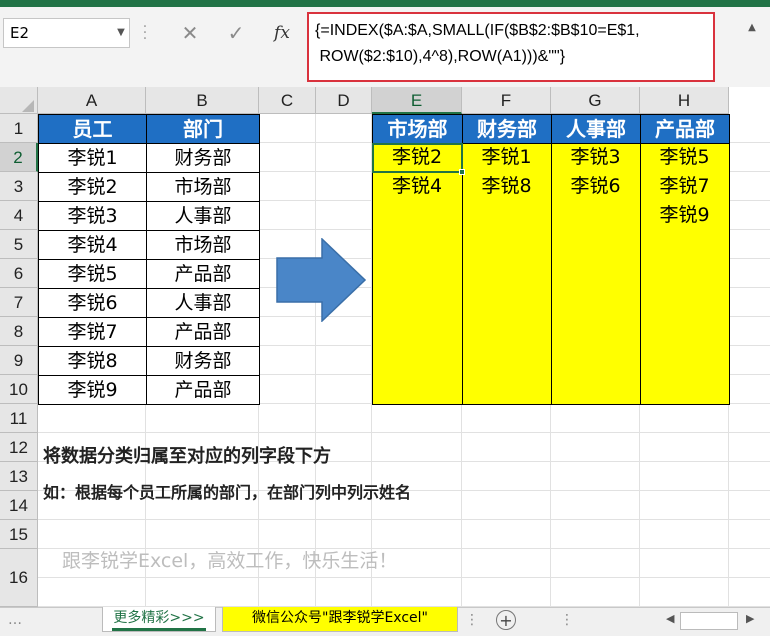 This screenshot has width=770, height=636. Describe the element at coordinates (321, 280) in the screenshot. I see `right-arrow-shape` at that location.